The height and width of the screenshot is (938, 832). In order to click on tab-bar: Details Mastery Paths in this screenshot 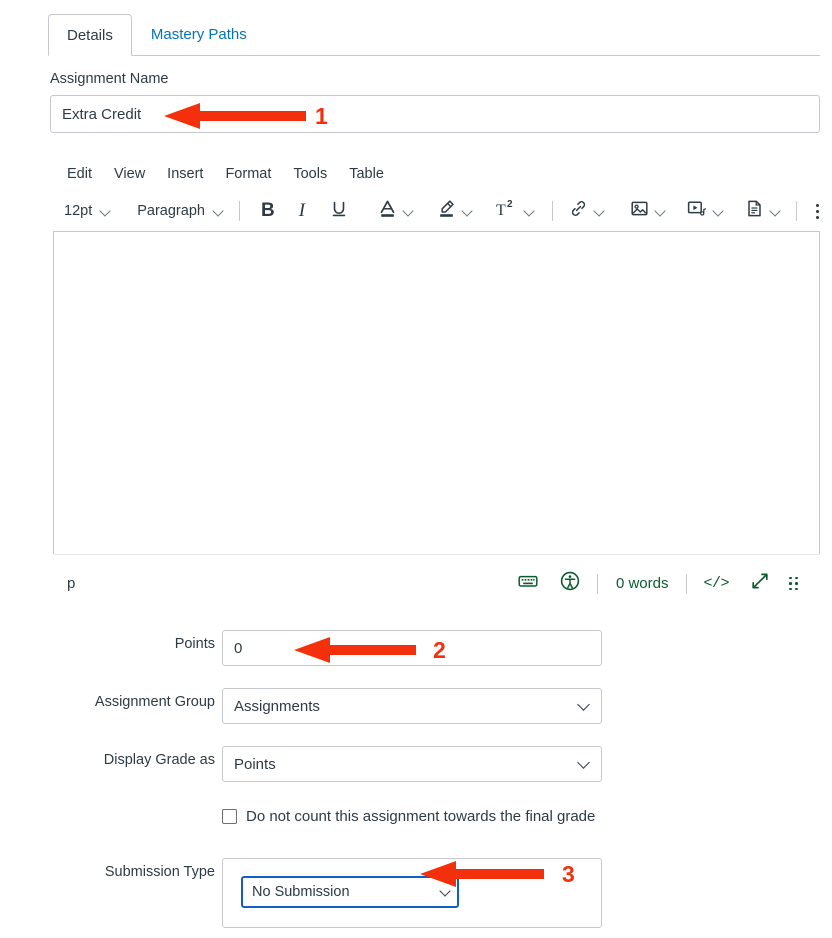, I will do `click(434, 35)`.